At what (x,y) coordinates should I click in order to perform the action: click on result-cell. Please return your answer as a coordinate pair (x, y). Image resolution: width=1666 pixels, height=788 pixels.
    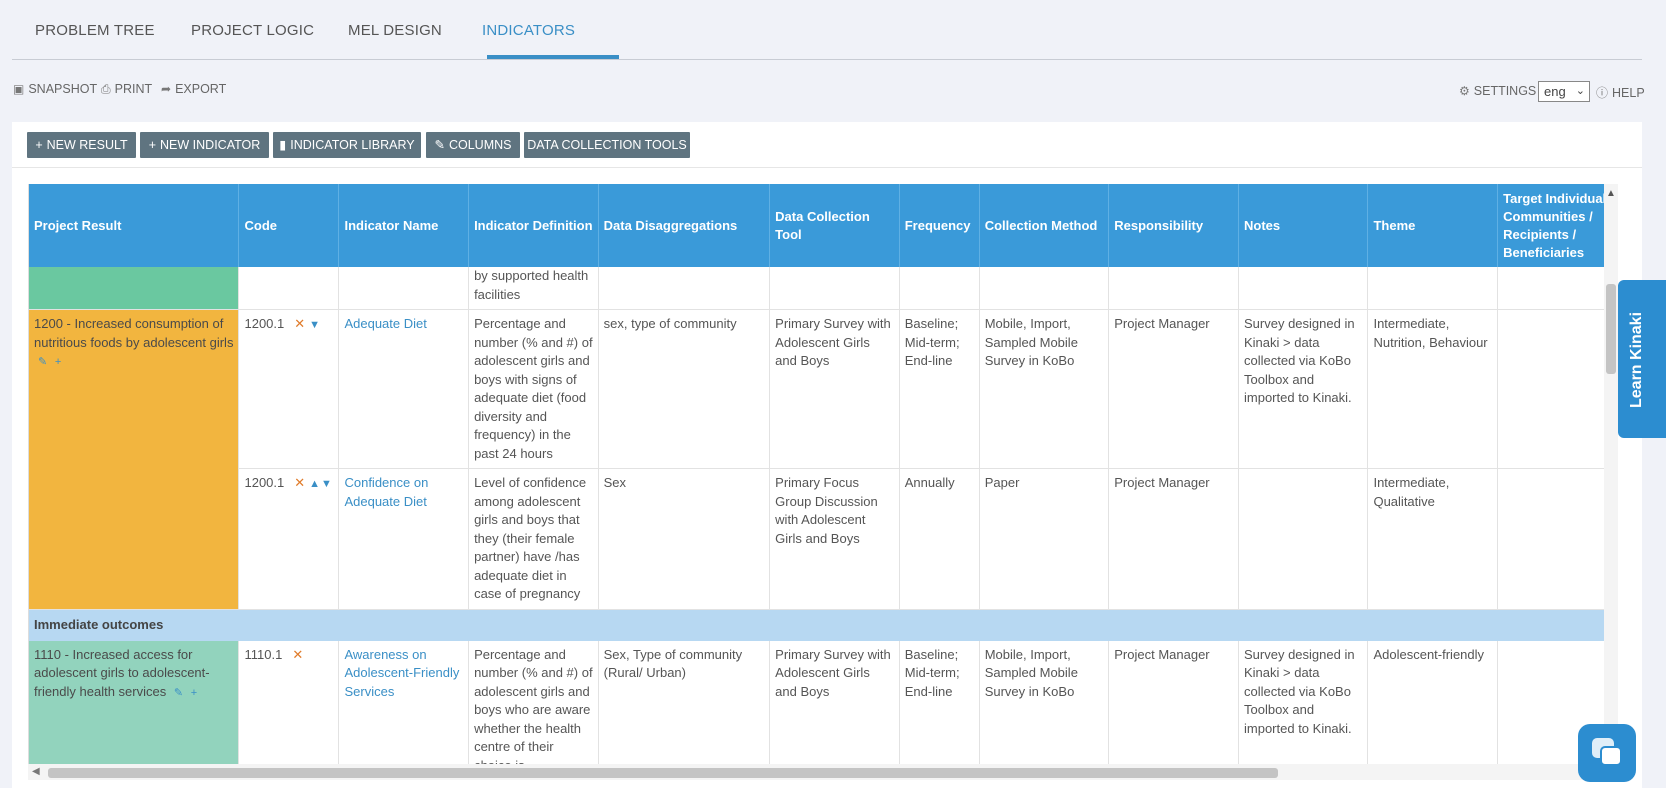
    Looking at the image, I should click on (134, 288).